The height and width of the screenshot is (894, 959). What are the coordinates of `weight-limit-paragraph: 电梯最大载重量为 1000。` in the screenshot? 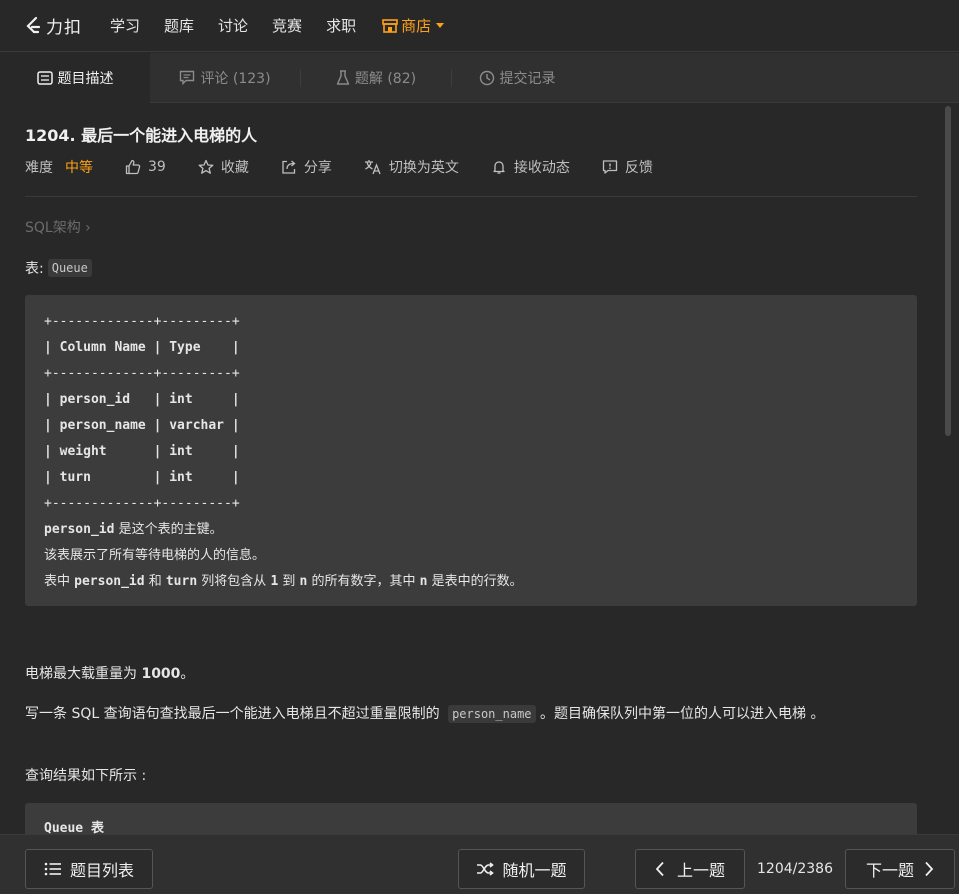 It's located at (109, 674).